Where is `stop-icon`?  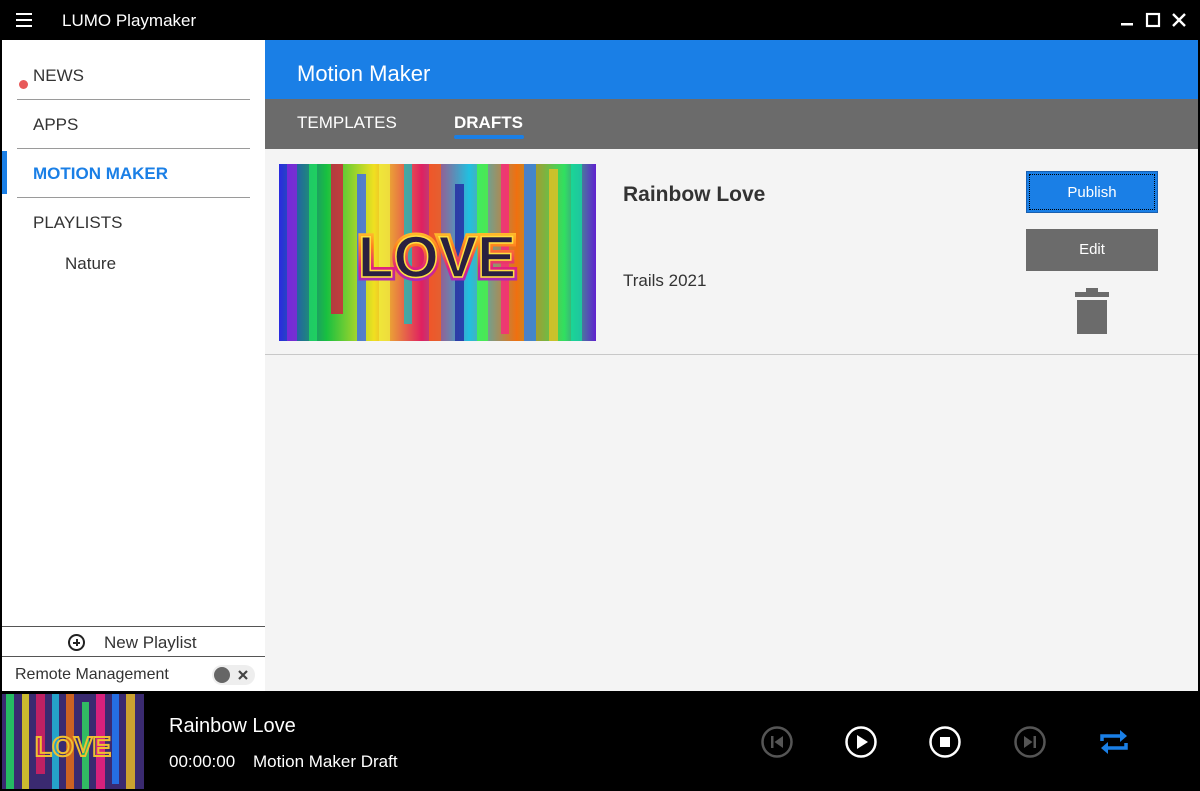 stop-icon is located at coordinates (945, 742).